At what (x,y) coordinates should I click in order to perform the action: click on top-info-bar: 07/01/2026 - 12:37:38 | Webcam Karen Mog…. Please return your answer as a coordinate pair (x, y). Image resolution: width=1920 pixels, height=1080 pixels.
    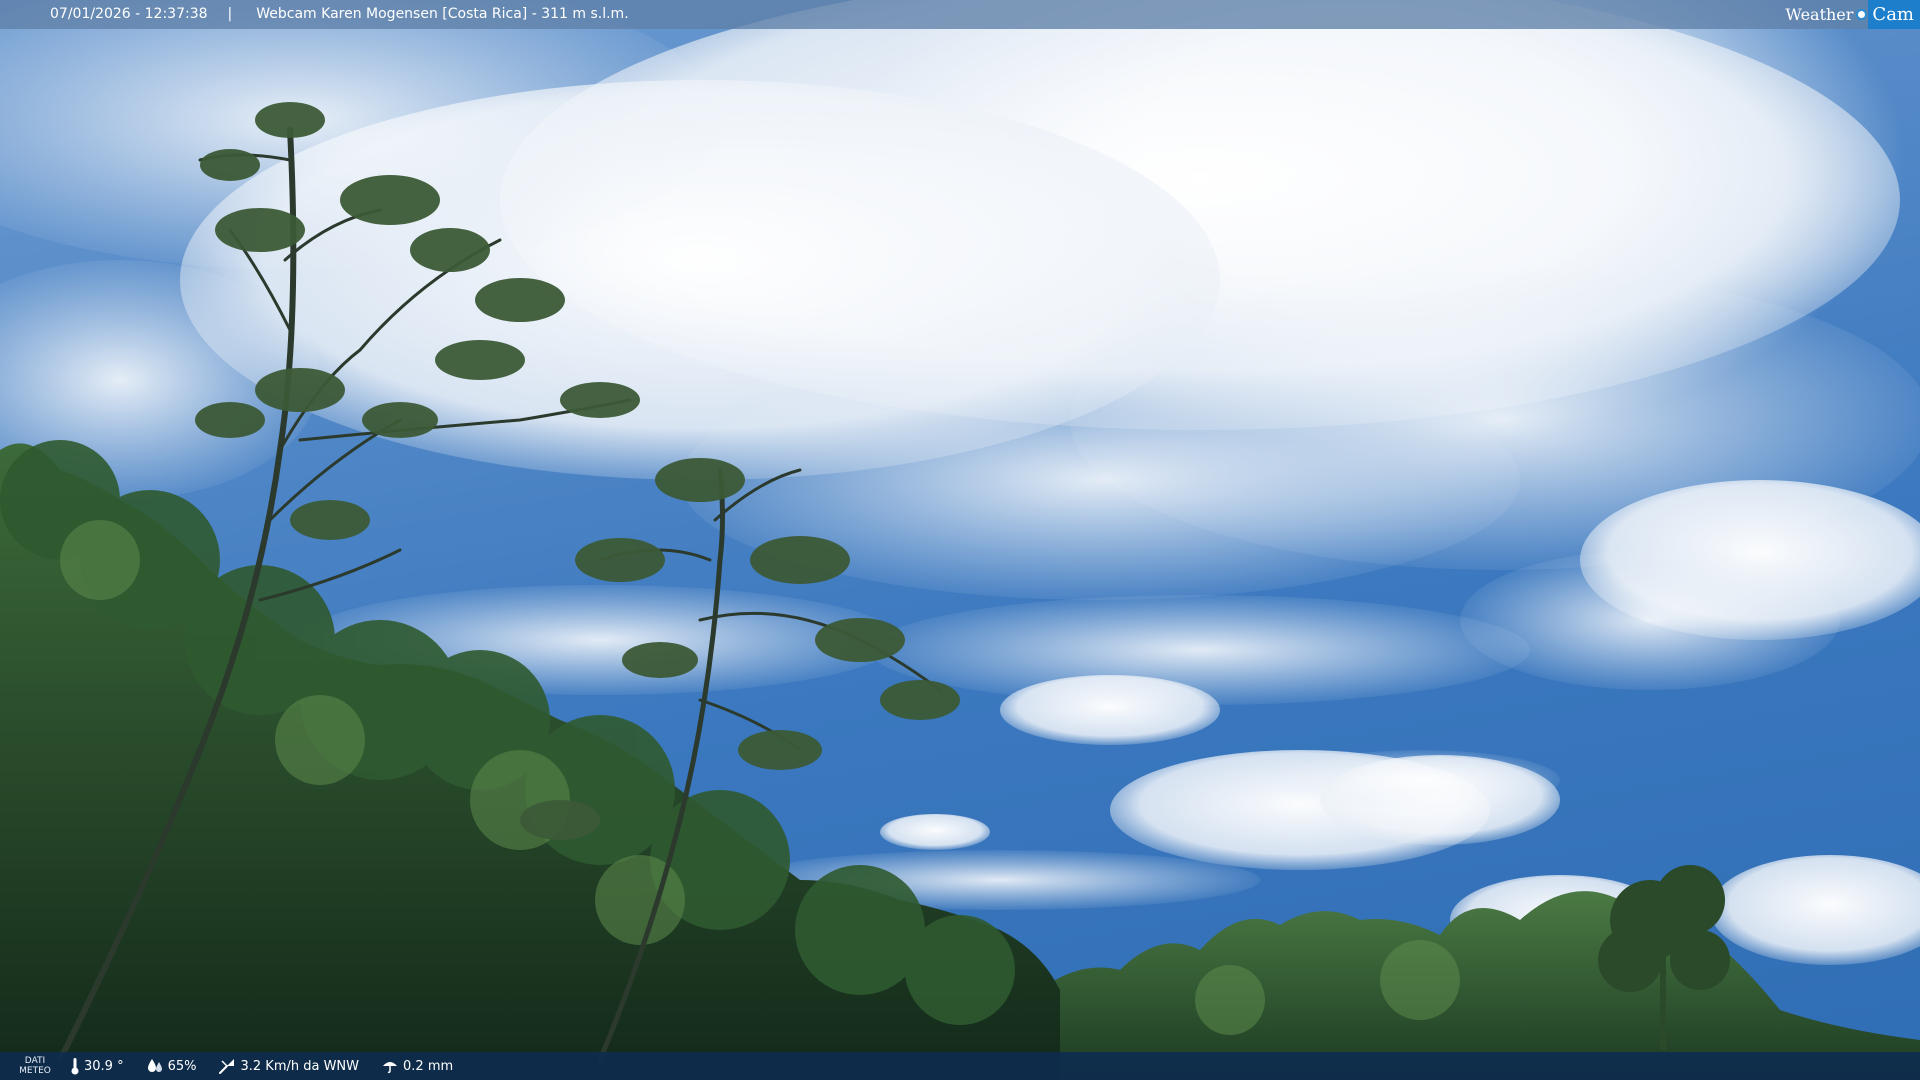
    Looking at the image, I should click on (960, 14).